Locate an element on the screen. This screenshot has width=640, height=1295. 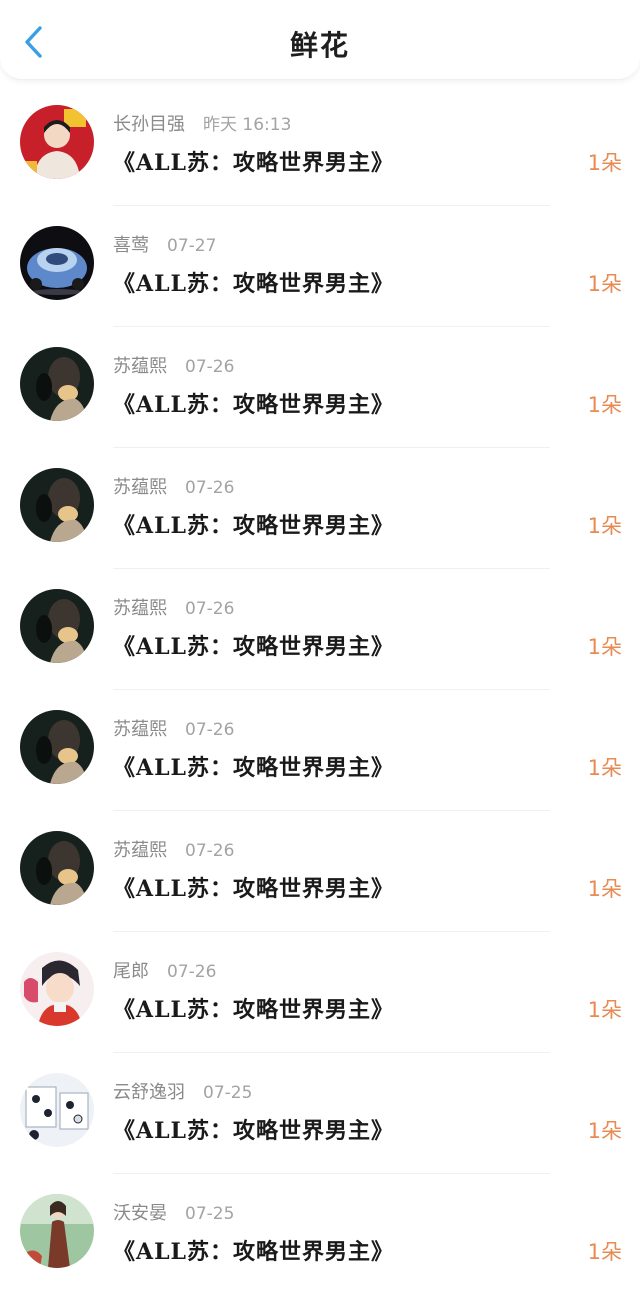
user-name: 沃安晏 is located at coordinates (140, 1213).